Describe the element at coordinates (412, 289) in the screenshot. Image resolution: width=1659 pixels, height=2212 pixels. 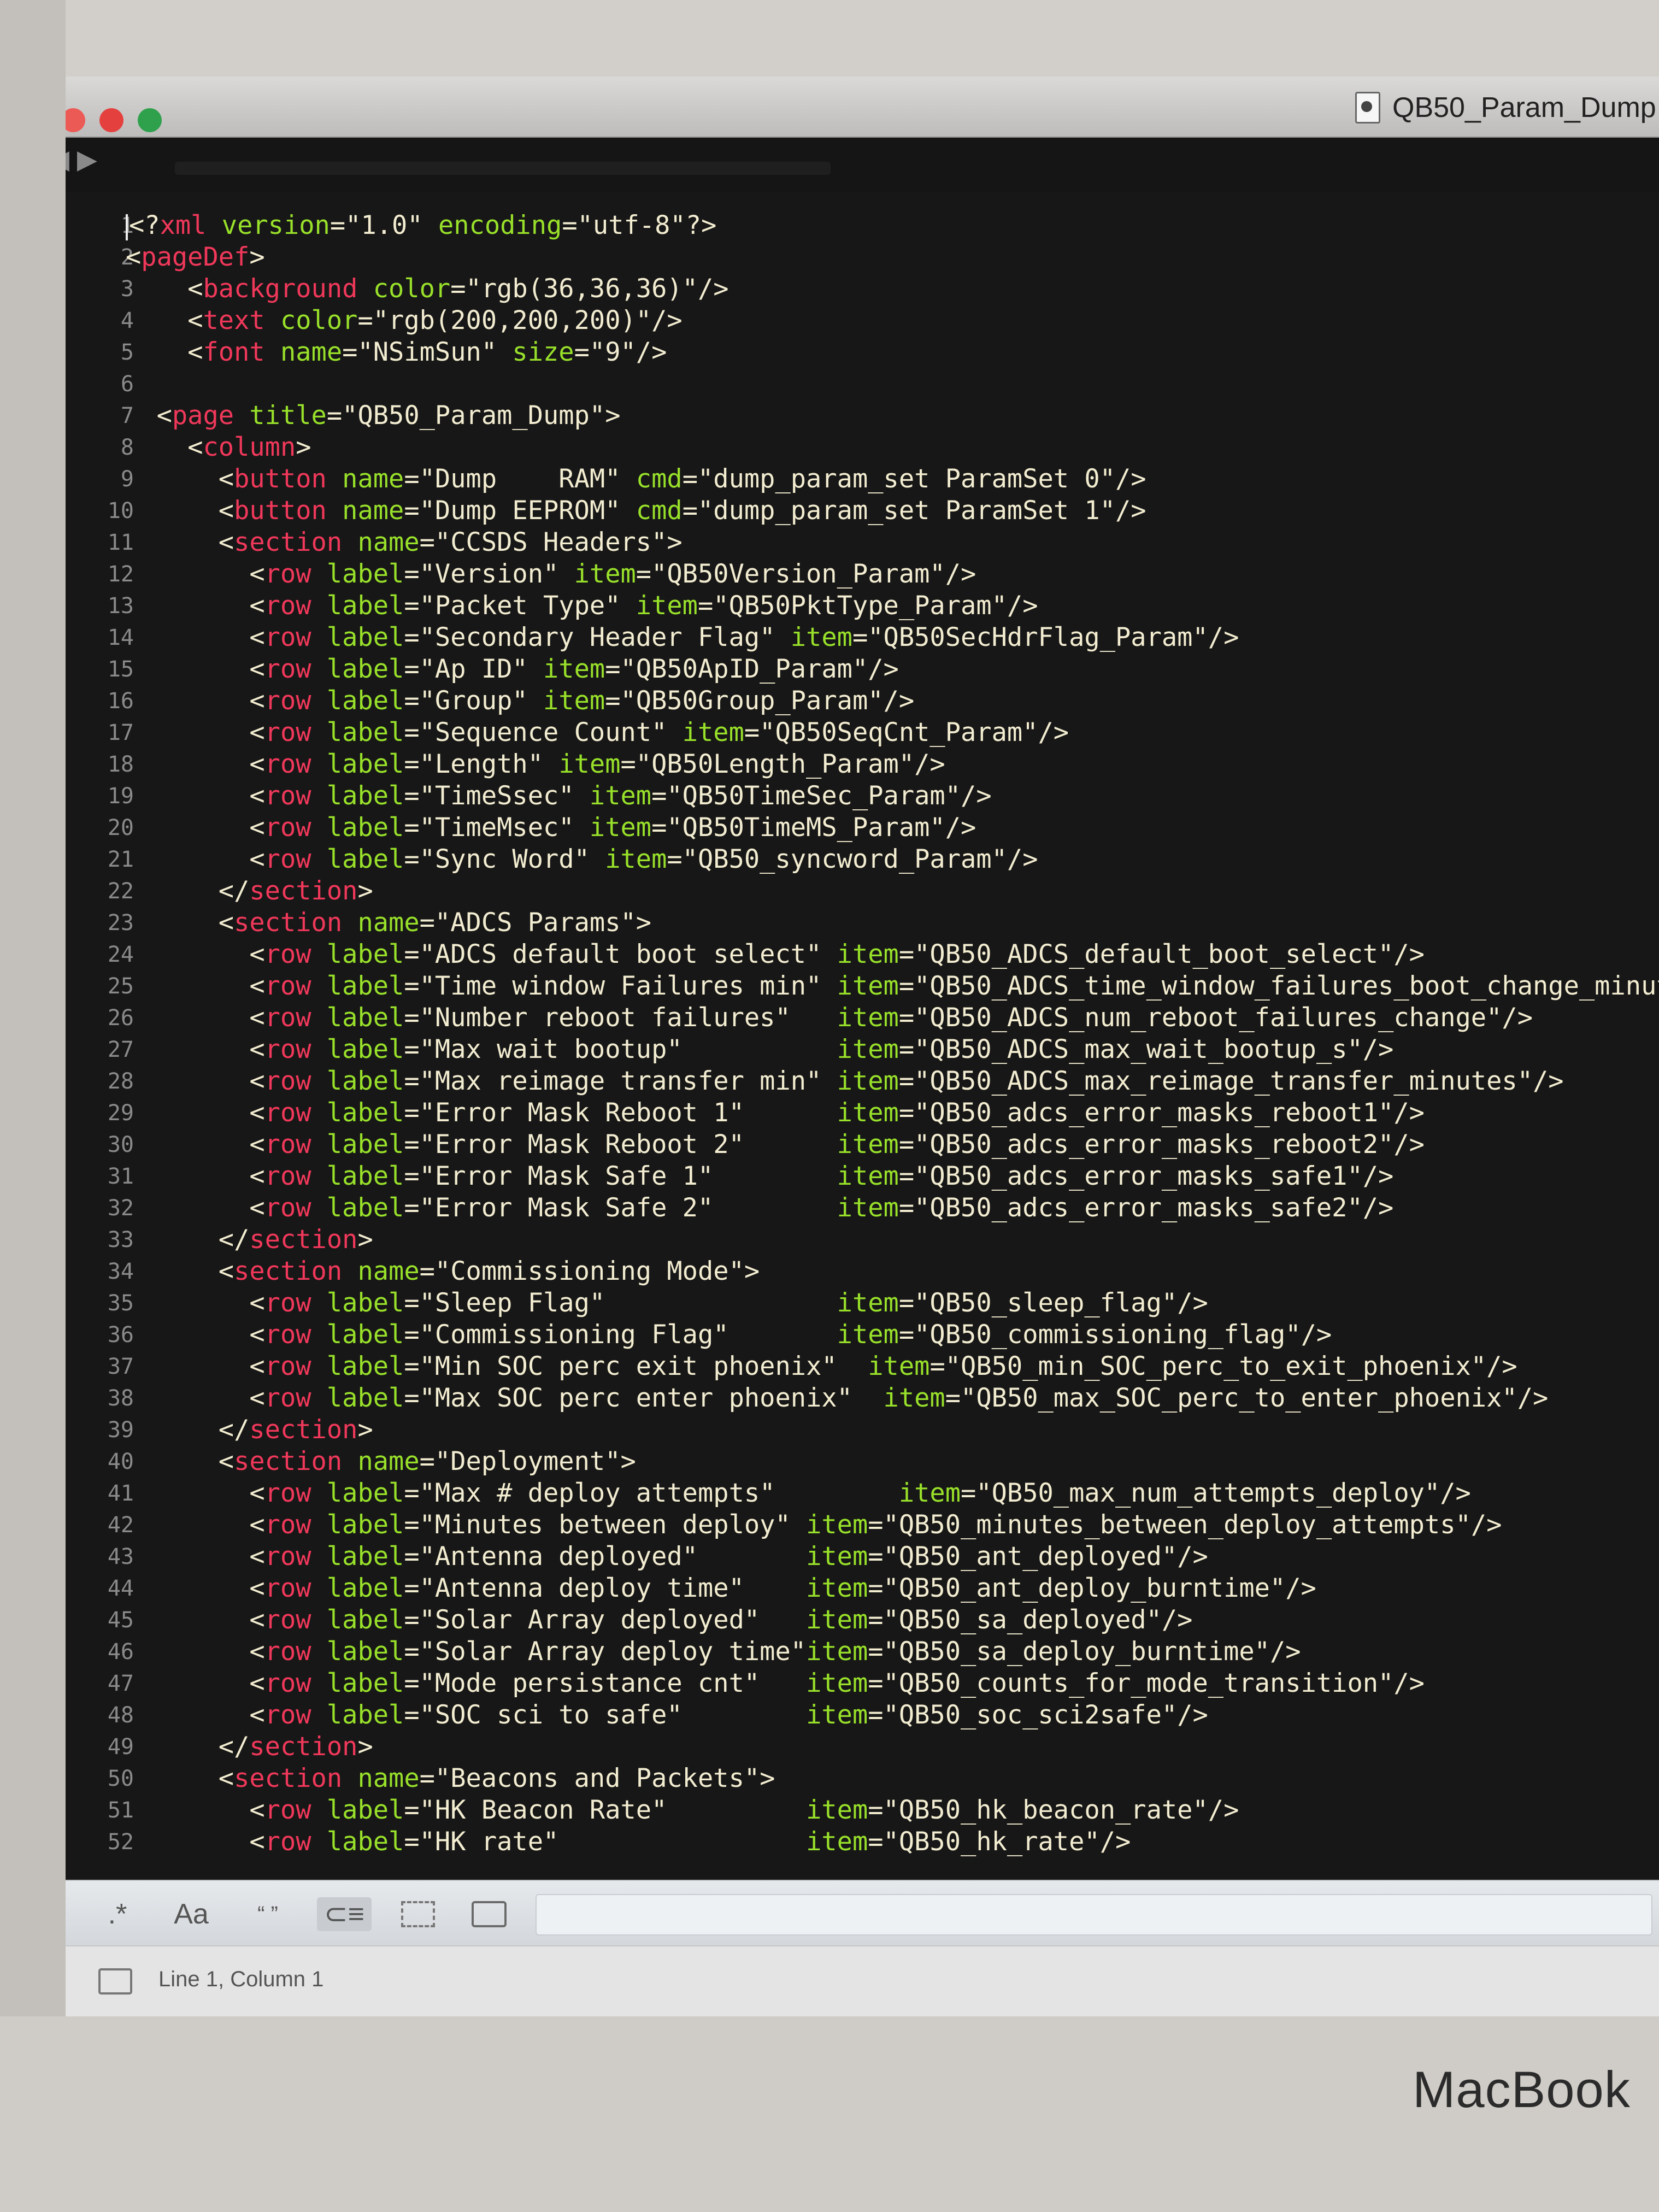
I see `code-token: color` at that location.